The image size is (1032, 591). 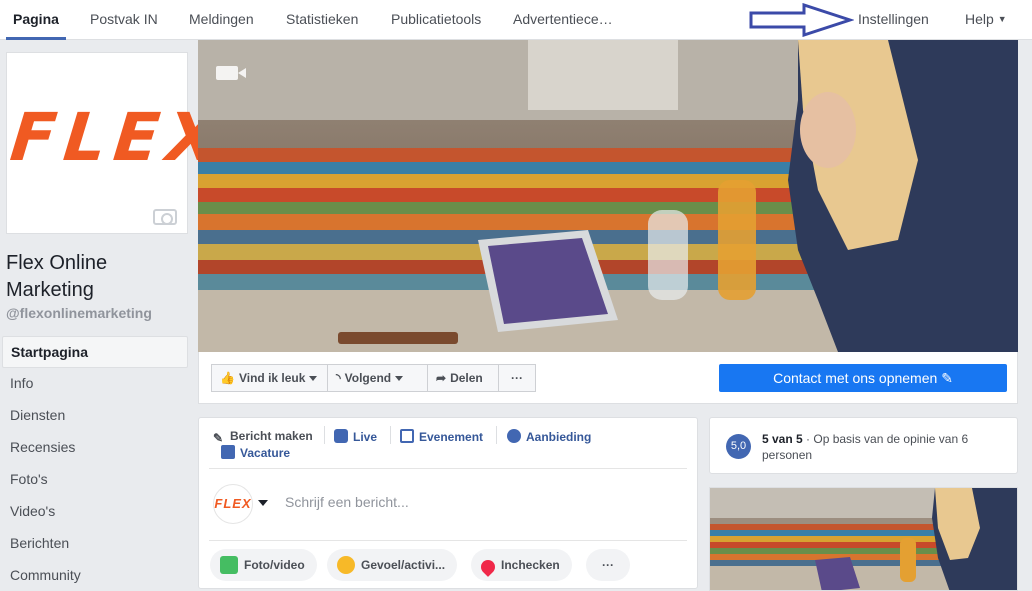 What do you see at coordinates (229, 565) in the screenshot?
I see `photo-icon` at bounding box center [229, 565].